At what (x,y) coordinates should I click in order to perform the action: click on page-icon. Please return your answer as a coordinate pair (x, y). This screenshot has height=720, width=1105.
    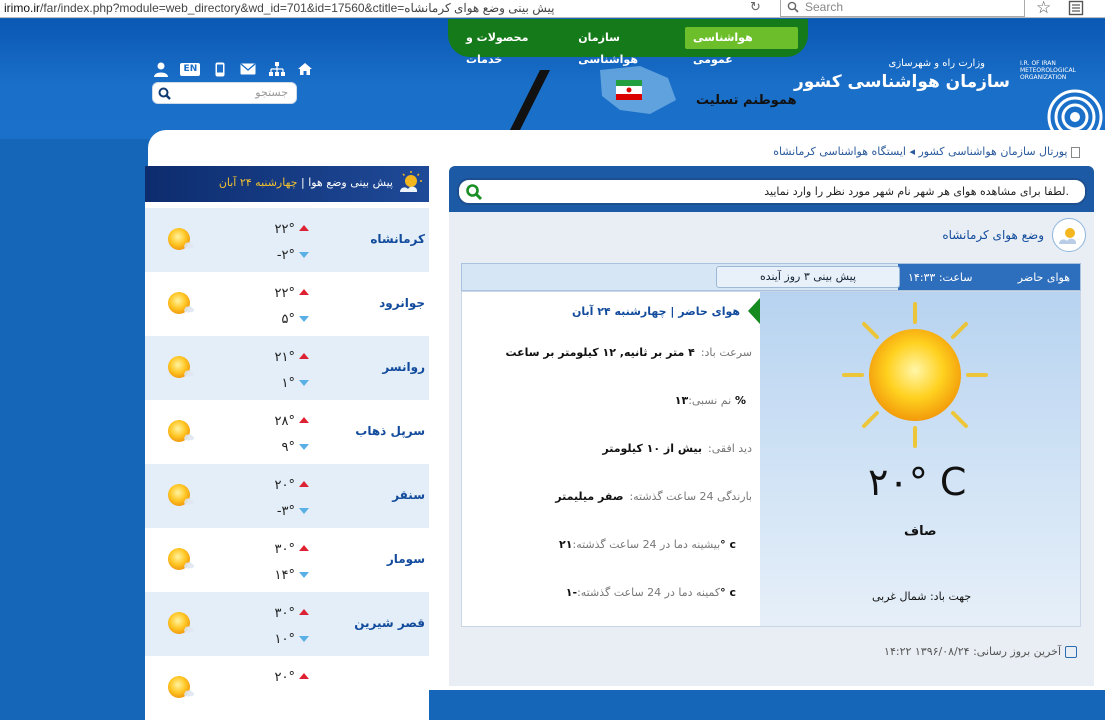
    Looking at the image, I should click on (1075, 152).